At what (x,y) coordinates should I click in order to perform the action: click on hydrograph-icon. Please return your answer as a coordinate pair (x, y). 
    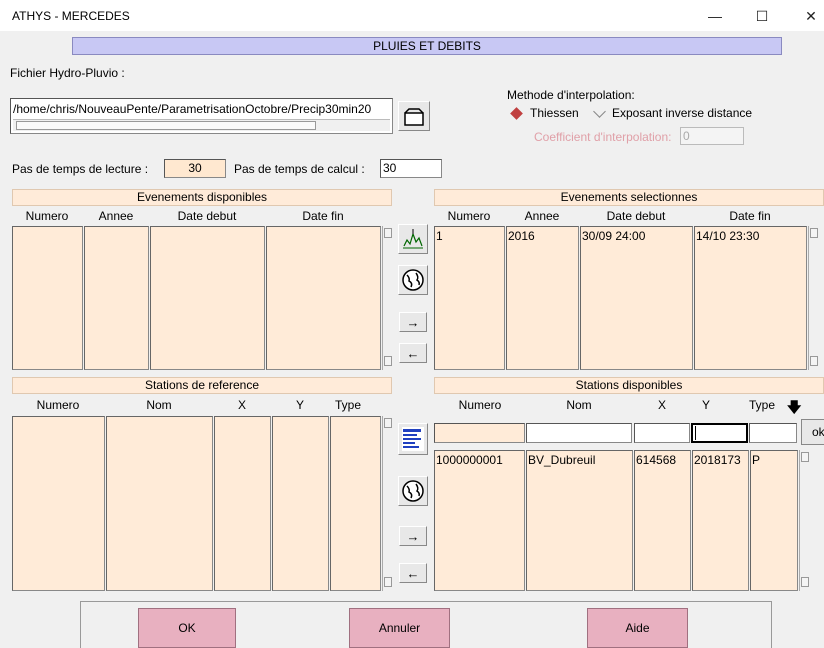
    Looking at the image, I should click on (413, 239).